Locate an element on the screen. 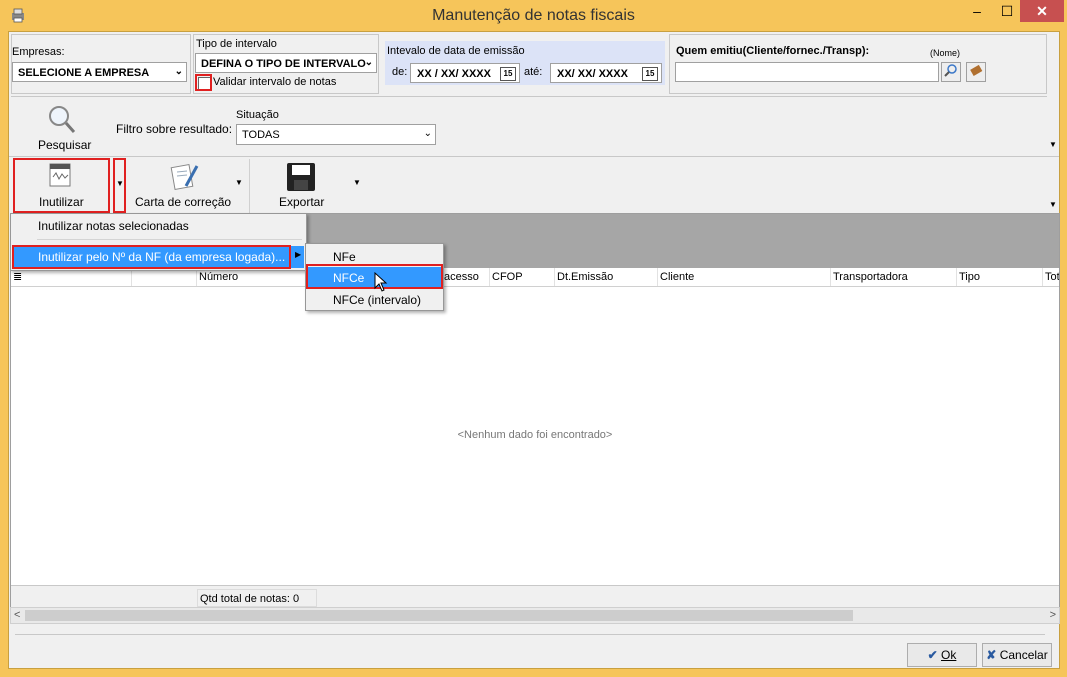 The width and height of the screenshot is (1067, 677). mouse-cursor-icon is located at coordinates (381, 282).